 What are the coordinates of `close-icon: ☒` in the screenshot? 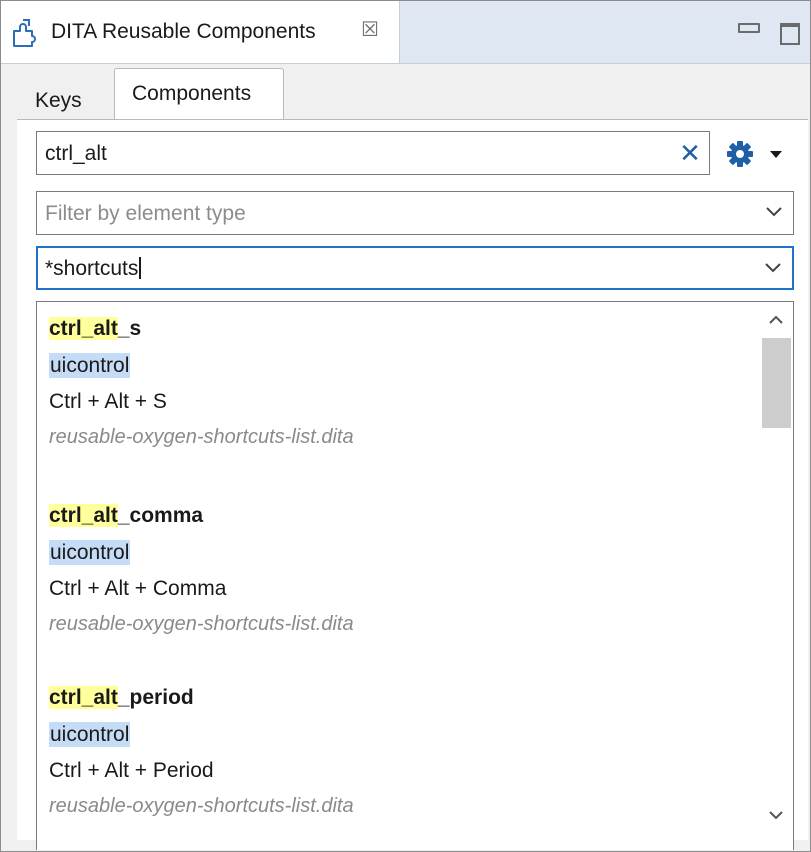 It's located at (370, 30).